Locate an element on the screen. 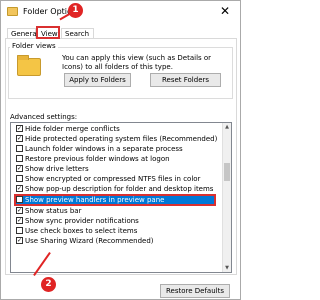 The height and width of the screenshot is (300, 320). tab-general: General is located at coordinates (23, 33).